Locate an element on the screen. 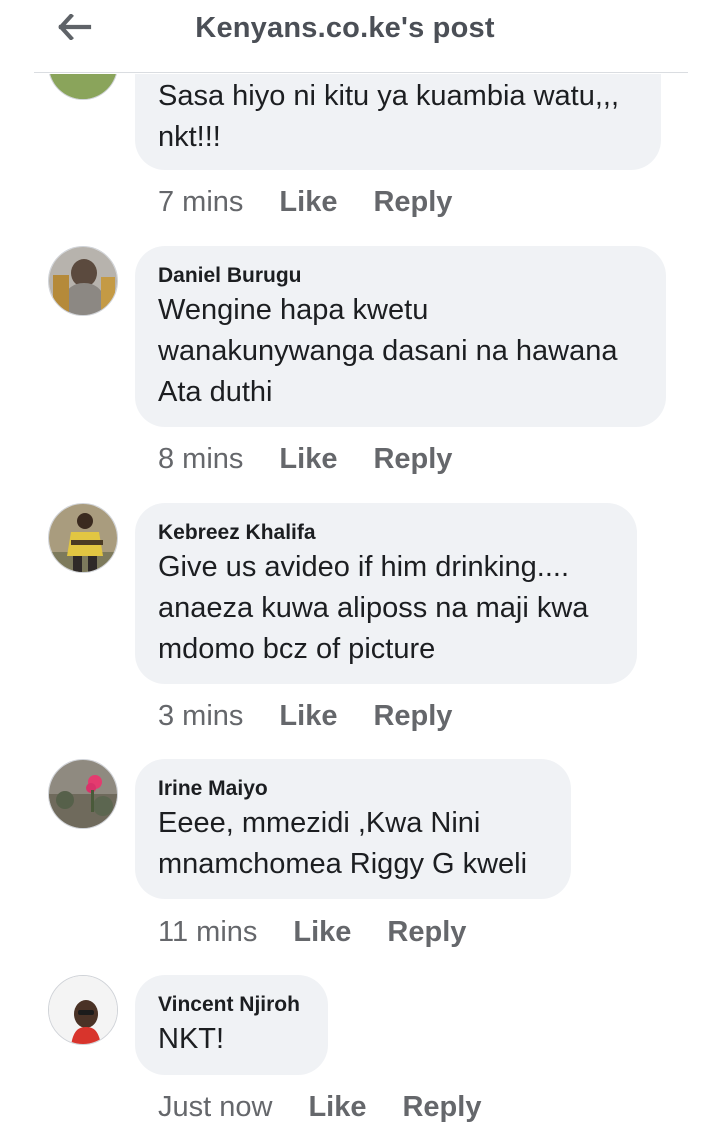 This screenshot has height=1127, width=720. comment-actions: 7 mins Like Reply is located at coordinates (323, 202).